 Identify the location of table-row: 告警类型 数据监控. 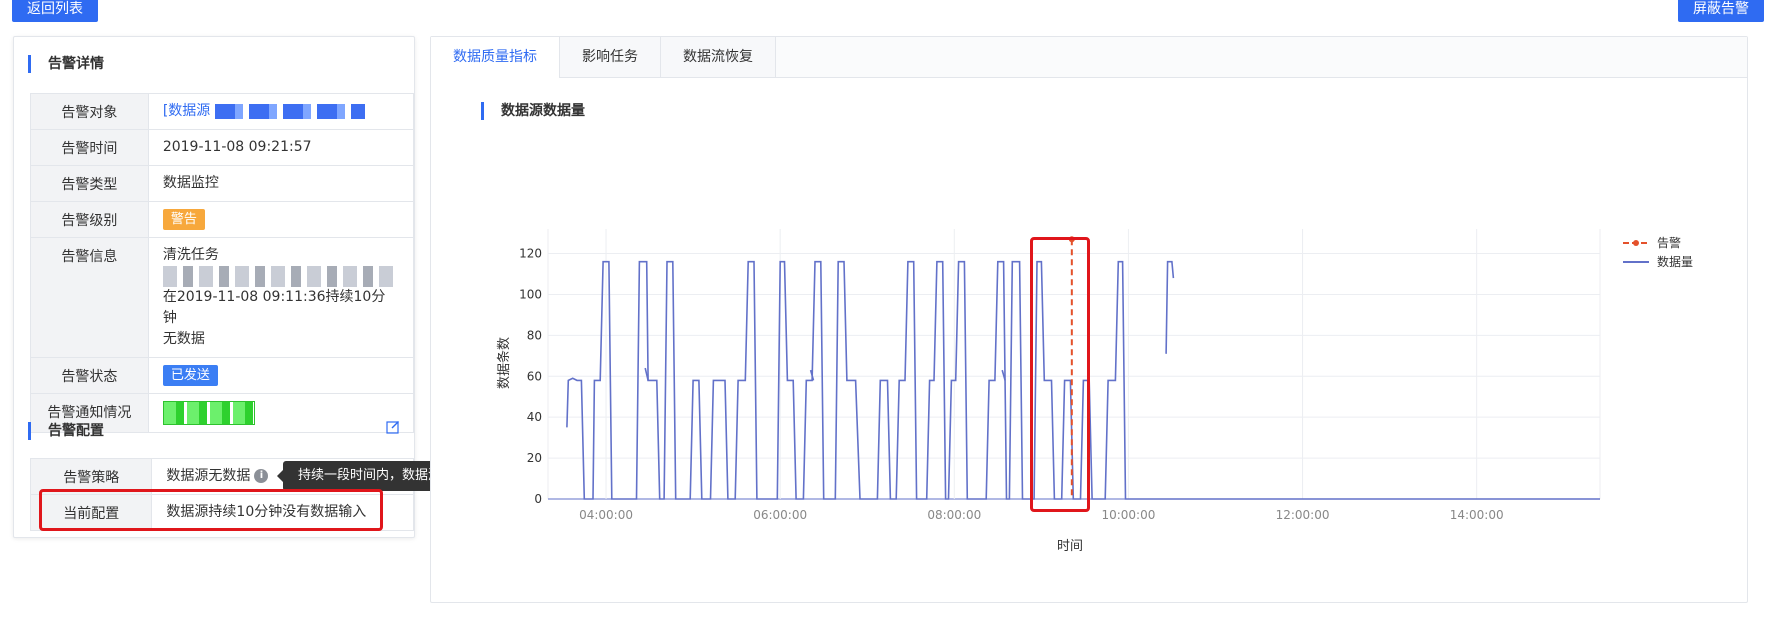
(222, 183).